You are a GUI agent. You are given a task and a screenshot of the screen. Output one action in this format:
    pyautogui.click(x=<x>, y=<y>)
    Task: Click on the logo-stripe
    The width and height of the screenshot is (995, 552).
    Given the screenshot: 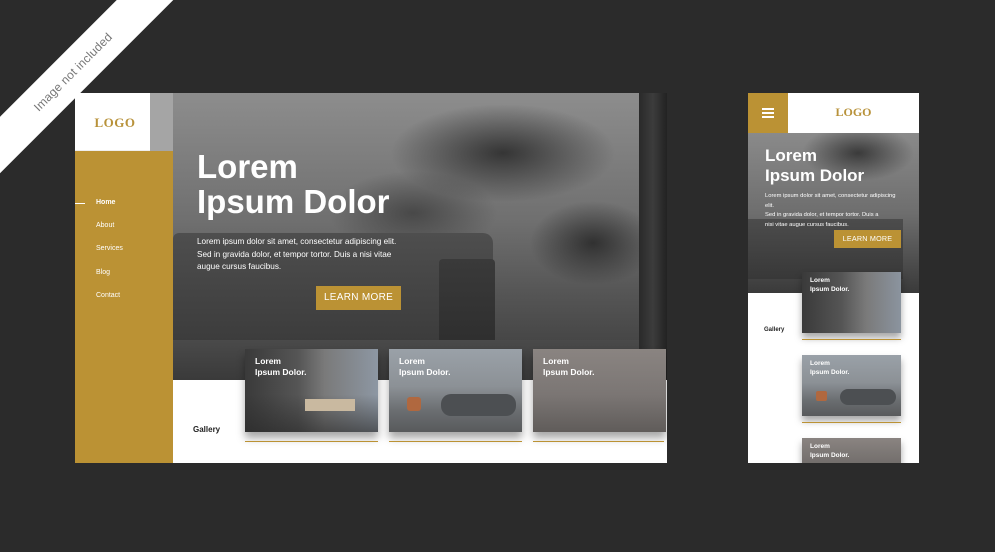 What is the action you would take?
    pyautogui.click(x=161, y=122)
    